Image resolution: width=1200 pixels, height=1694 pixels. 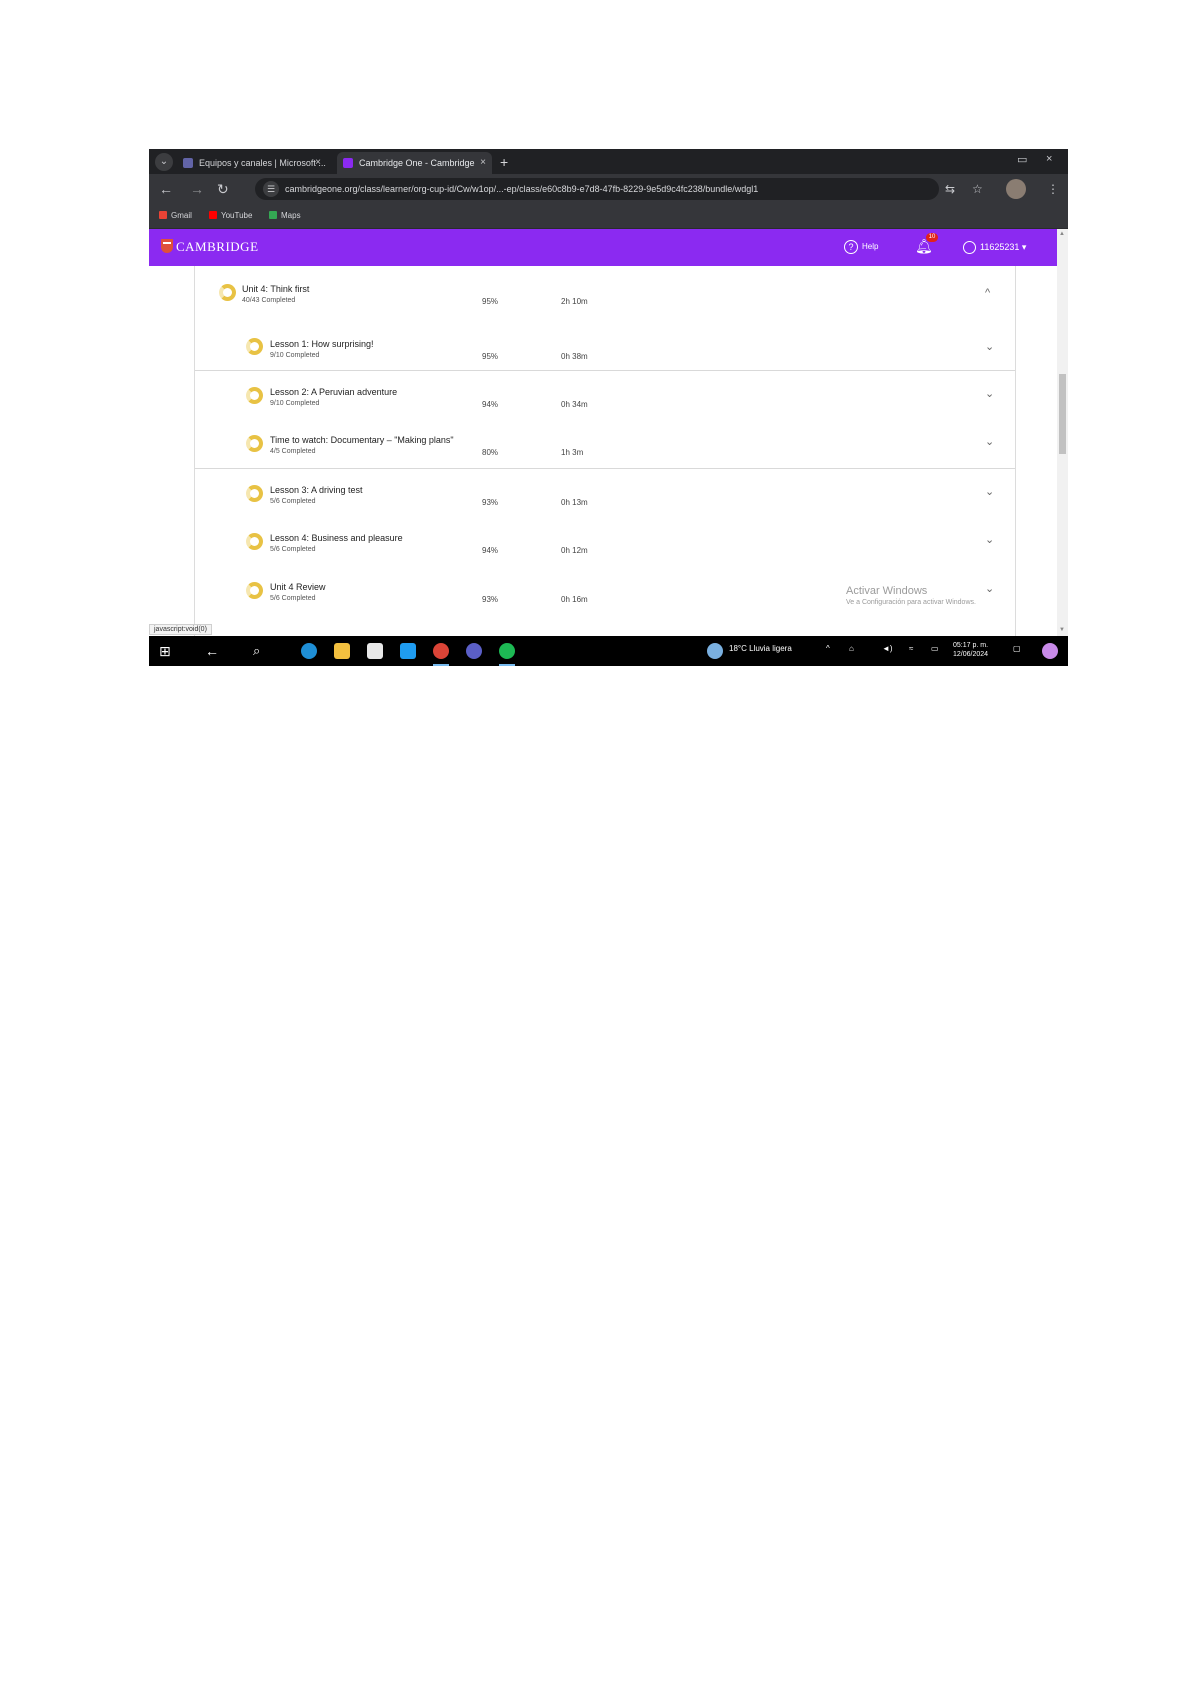 What do you see at coordinates (950, 189) in the screenshot?
I see `translate-icon: ⇆` at bounding box center [950, 189].